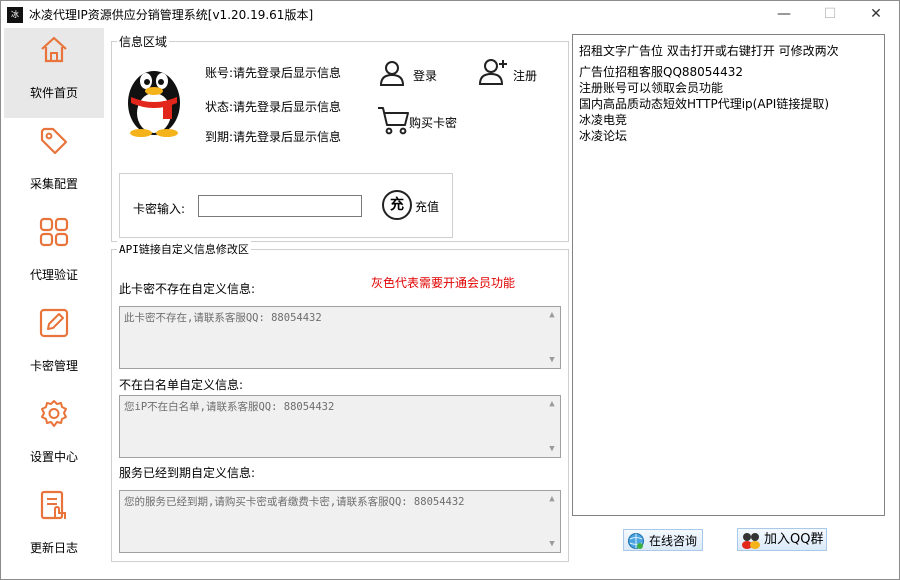  What do you see at coordinates (54, 73) in the screenshot?
I see `sidebar-item-home: 软件首页` at bounding box center [54, 73].